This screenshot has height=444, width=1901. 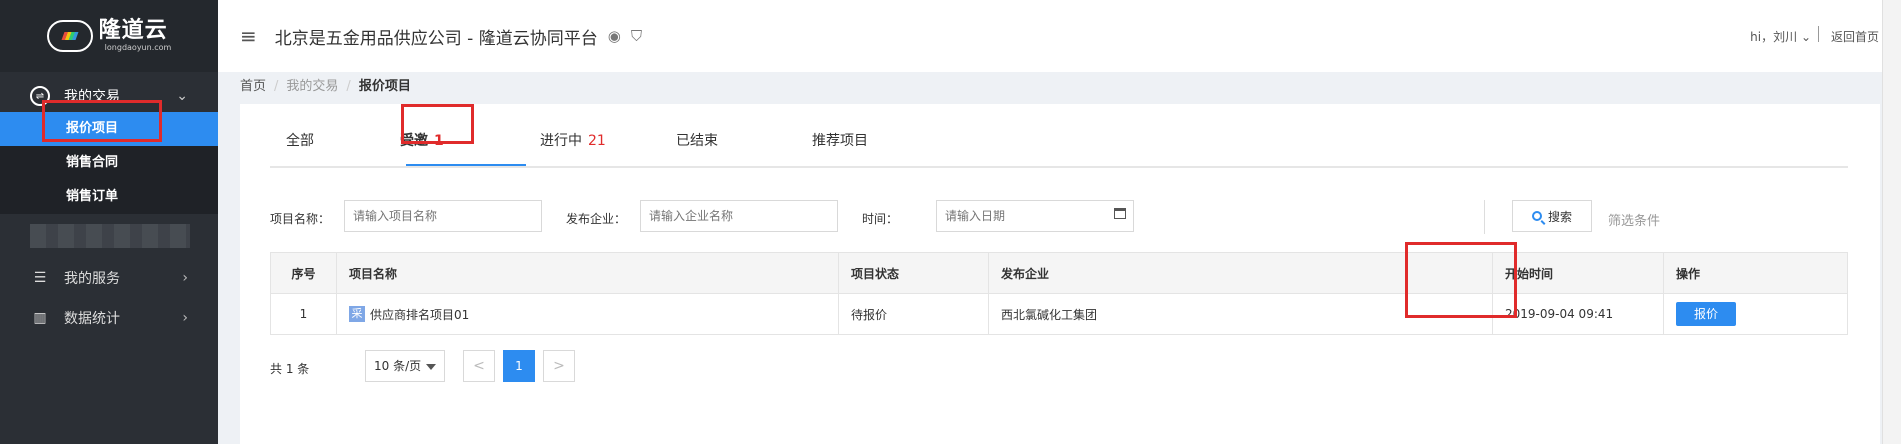 What do you see at coordinates (1120, 213) in the screenshot?
I see `calendar-icon` at bounding box center [1120, 213].